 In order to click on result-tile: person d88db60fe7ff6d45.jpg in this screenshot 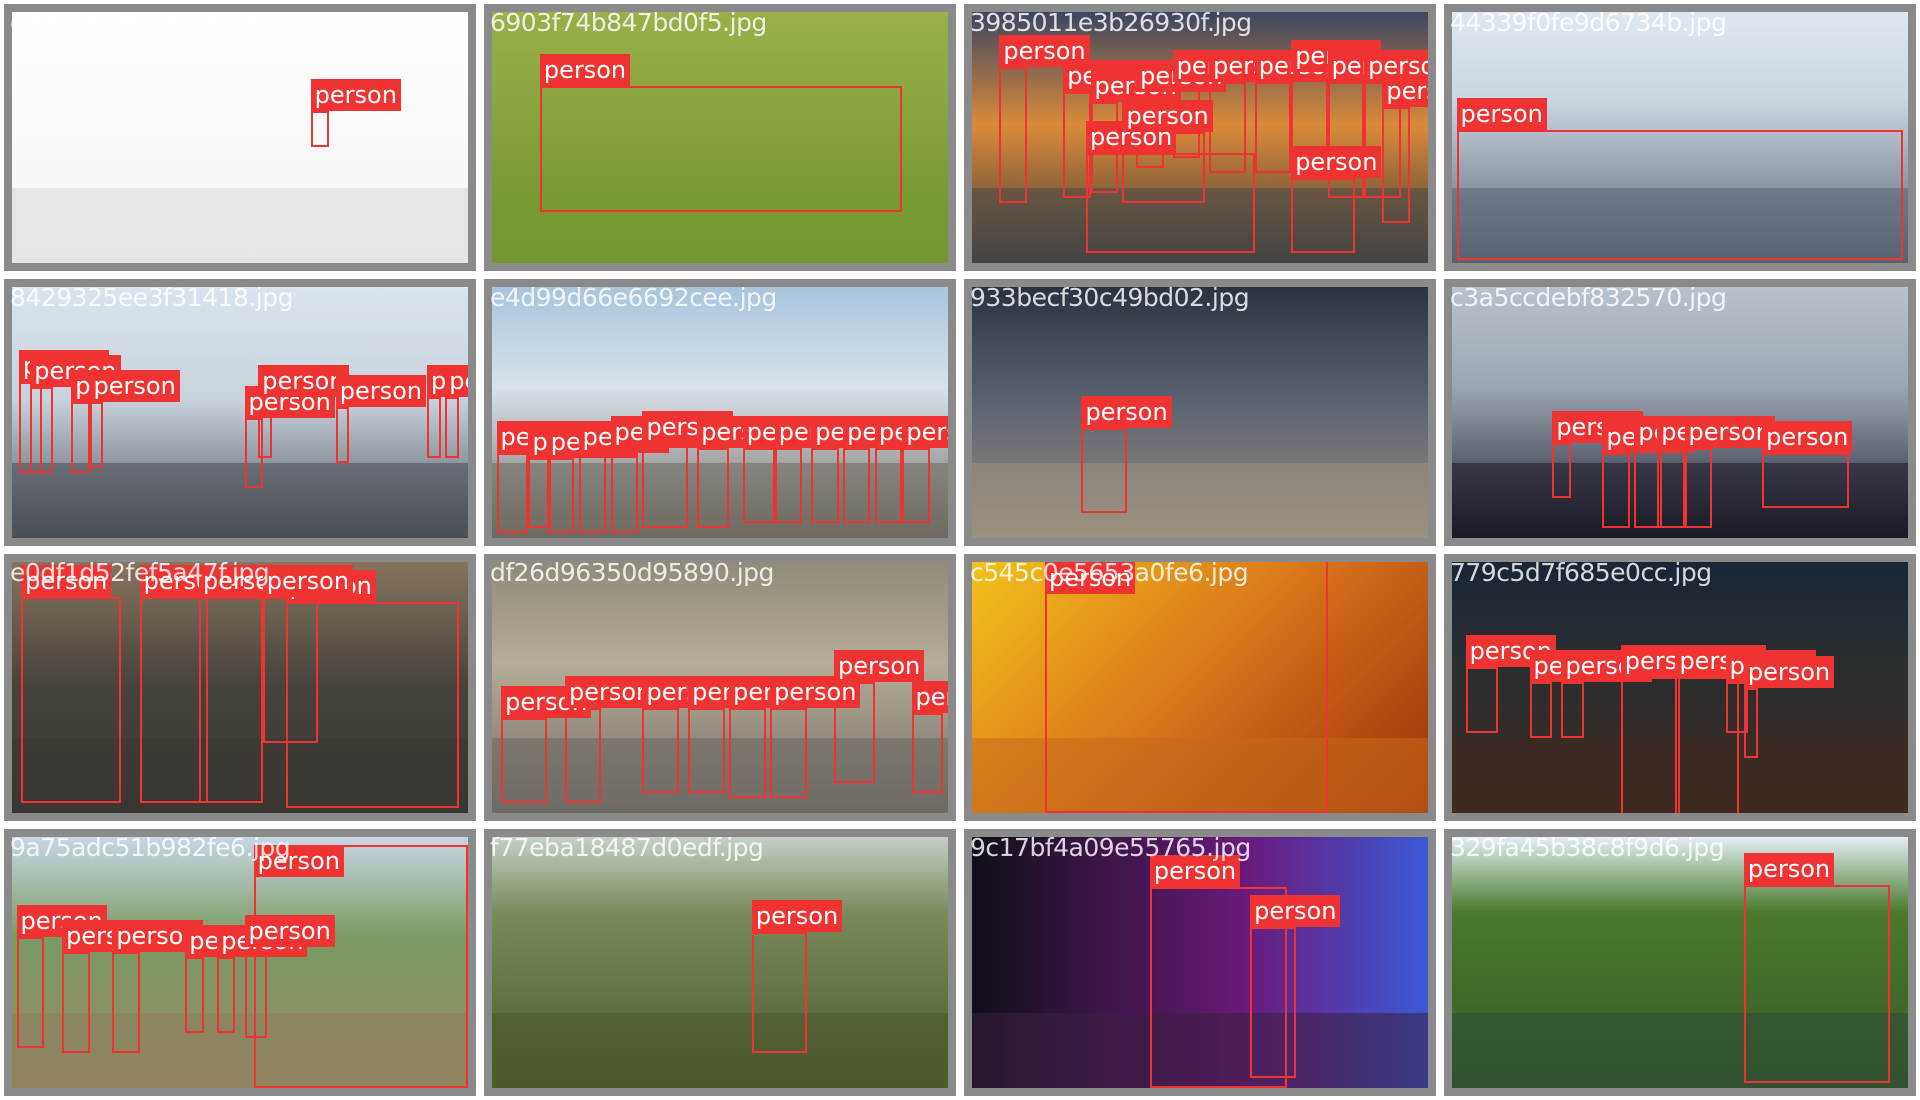, I will do `click(240, 137)`.